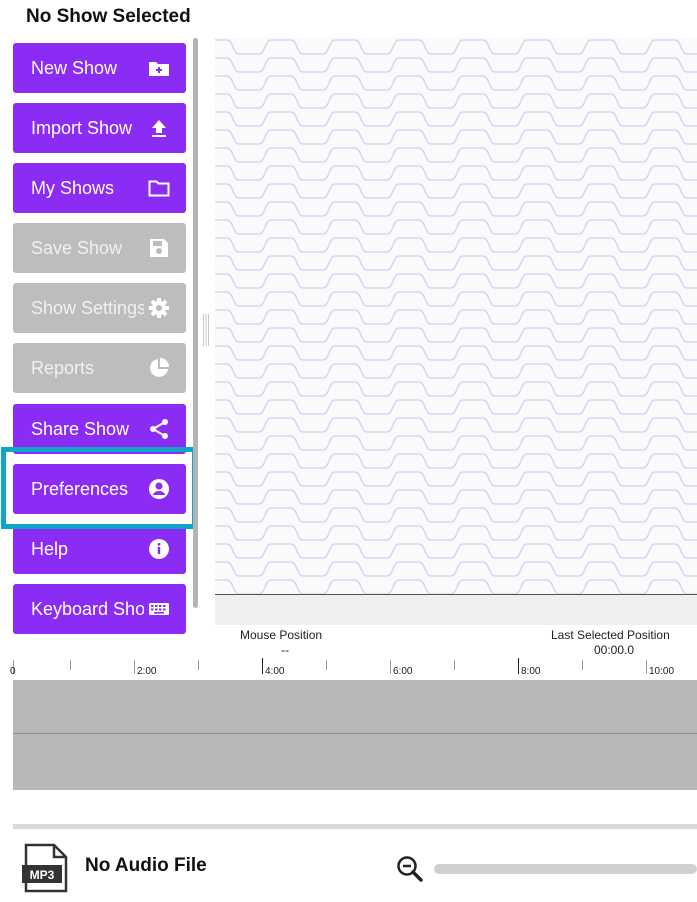 The image size is (697, 902). I want to click on reports-button: Reports, so click(99, 368).